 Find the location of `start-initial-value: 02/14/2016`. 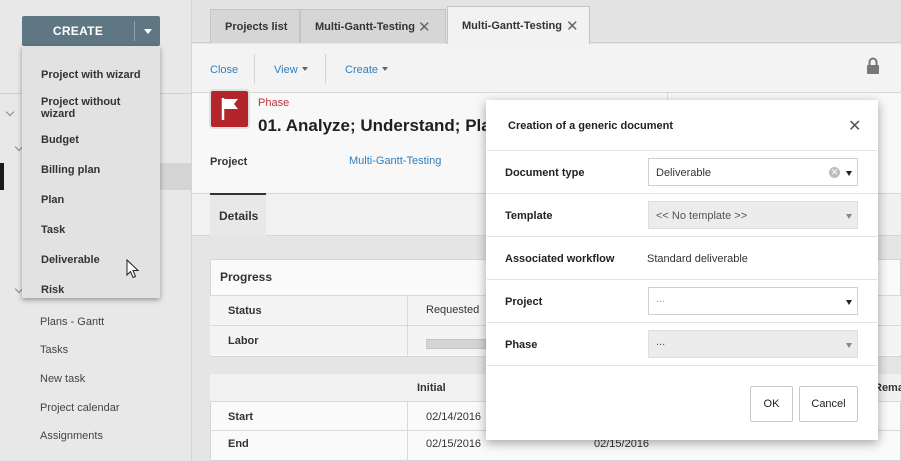

start-initial-value: 02/14/2016 is located at coordinates (454, 417).